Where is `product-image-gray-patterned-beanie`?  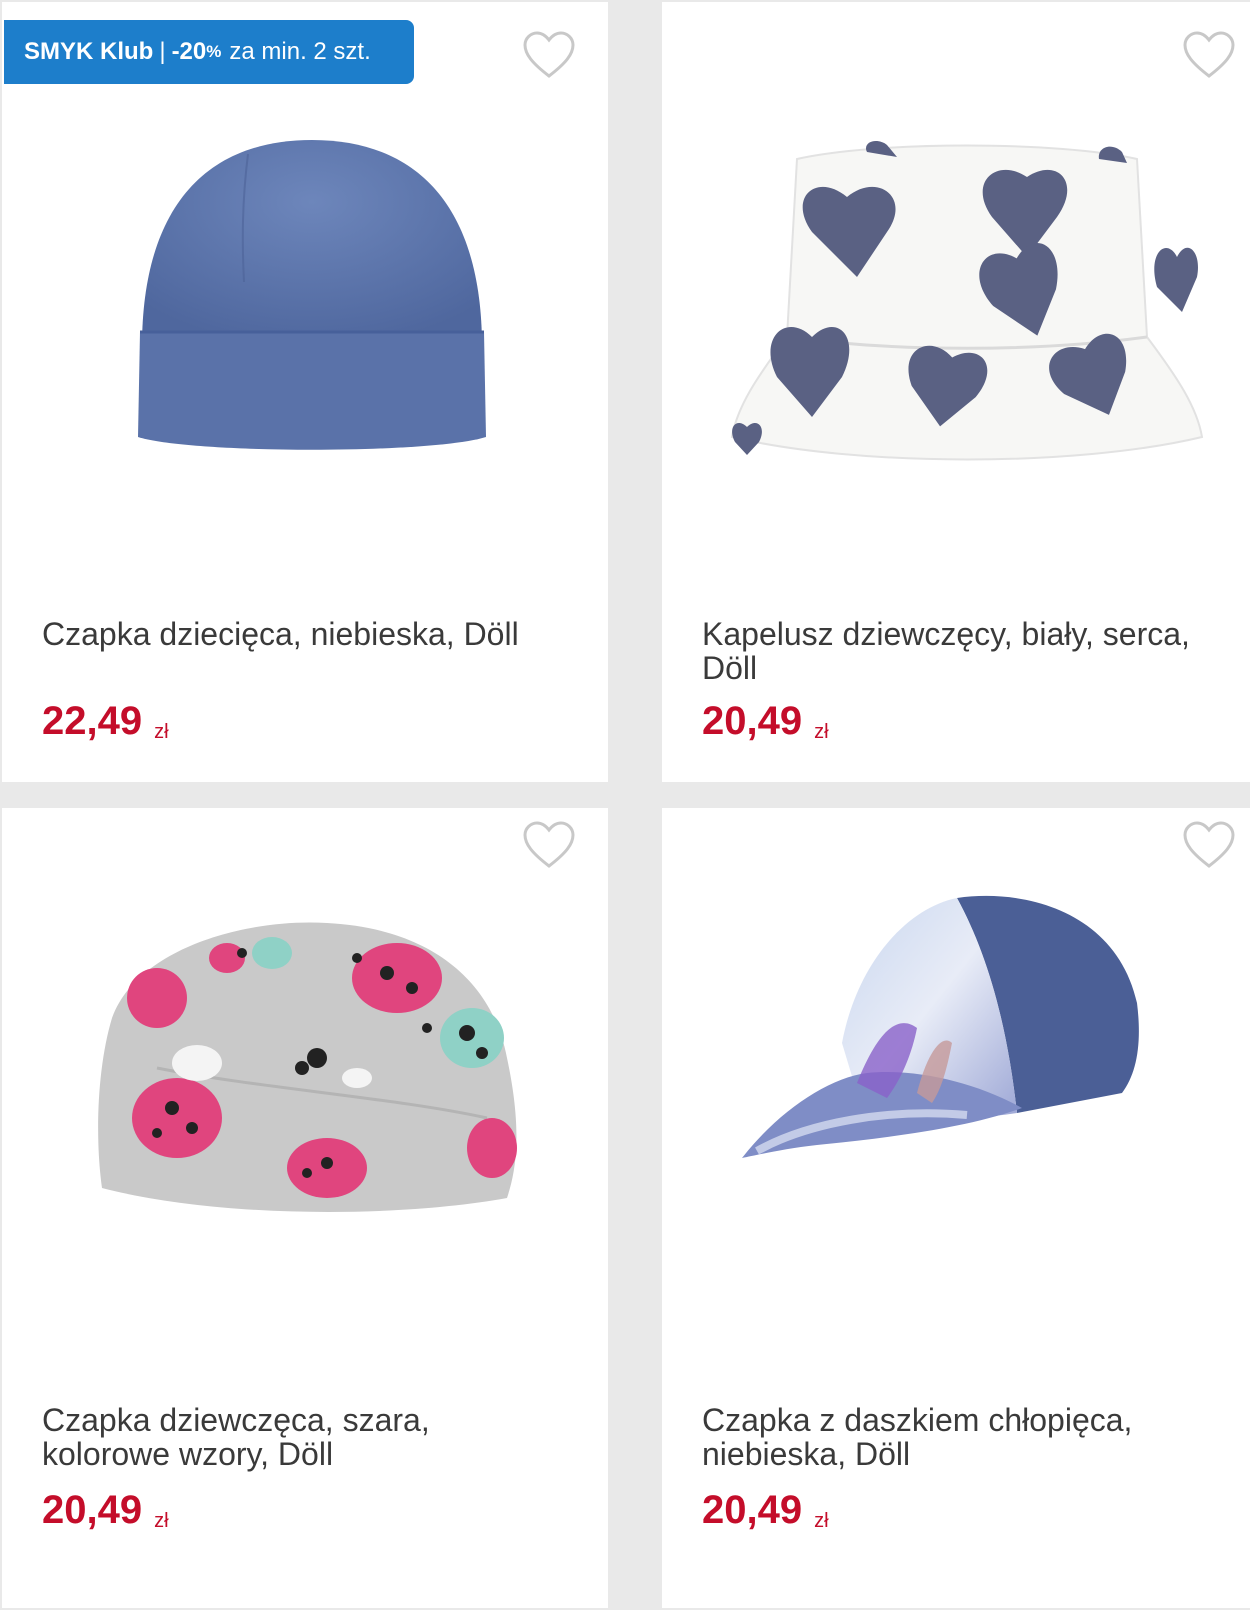 product-image-gray-patterned-beanie is located at coordinates (312, 1068).